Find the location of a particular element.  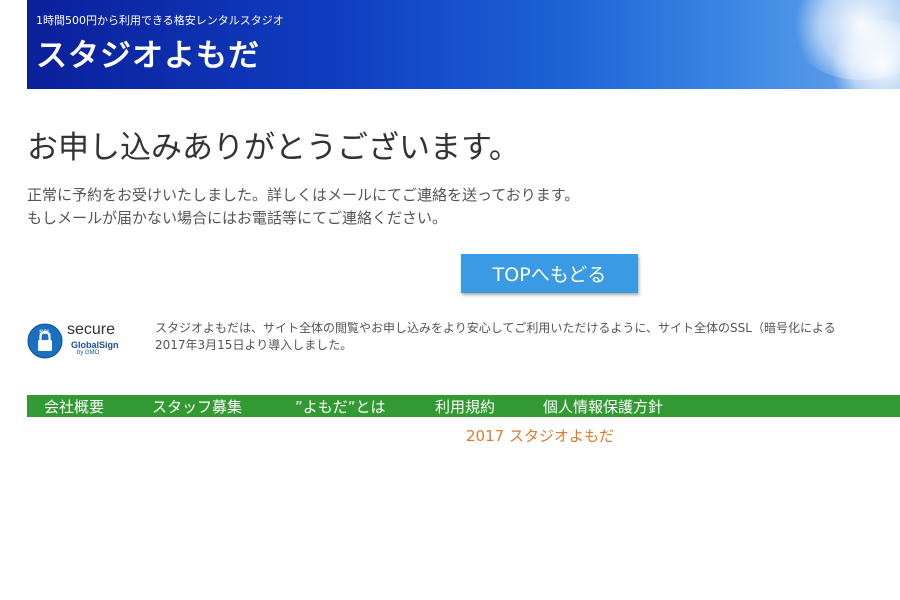

site-tagline: 1時間500円から利用できる格安レンタルスタジオ is located at coordinates (160, 20).